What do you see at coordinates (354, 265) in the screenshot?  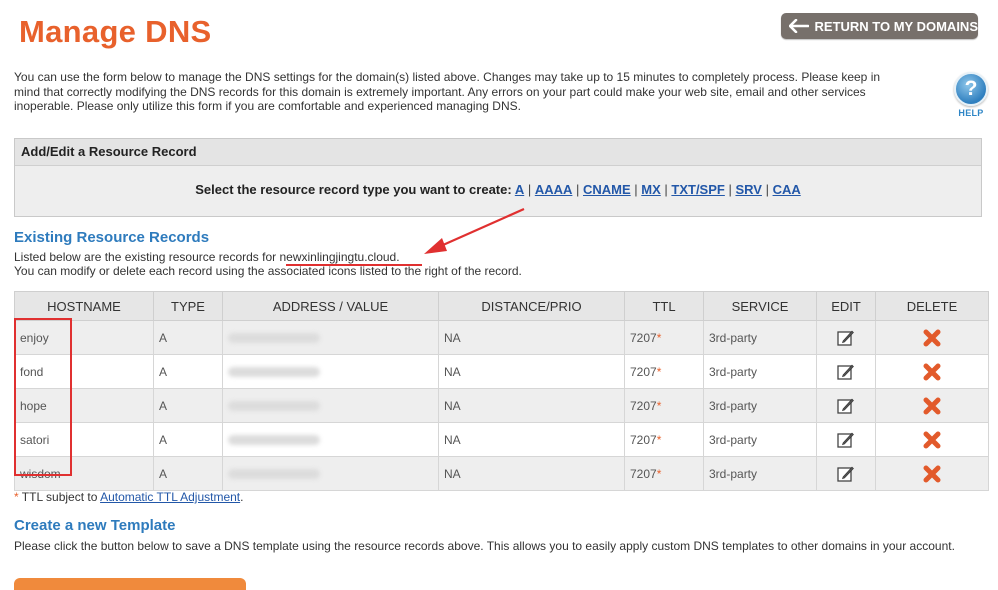 I see `domain-annotation-underline` at bounding box center [354, 265].